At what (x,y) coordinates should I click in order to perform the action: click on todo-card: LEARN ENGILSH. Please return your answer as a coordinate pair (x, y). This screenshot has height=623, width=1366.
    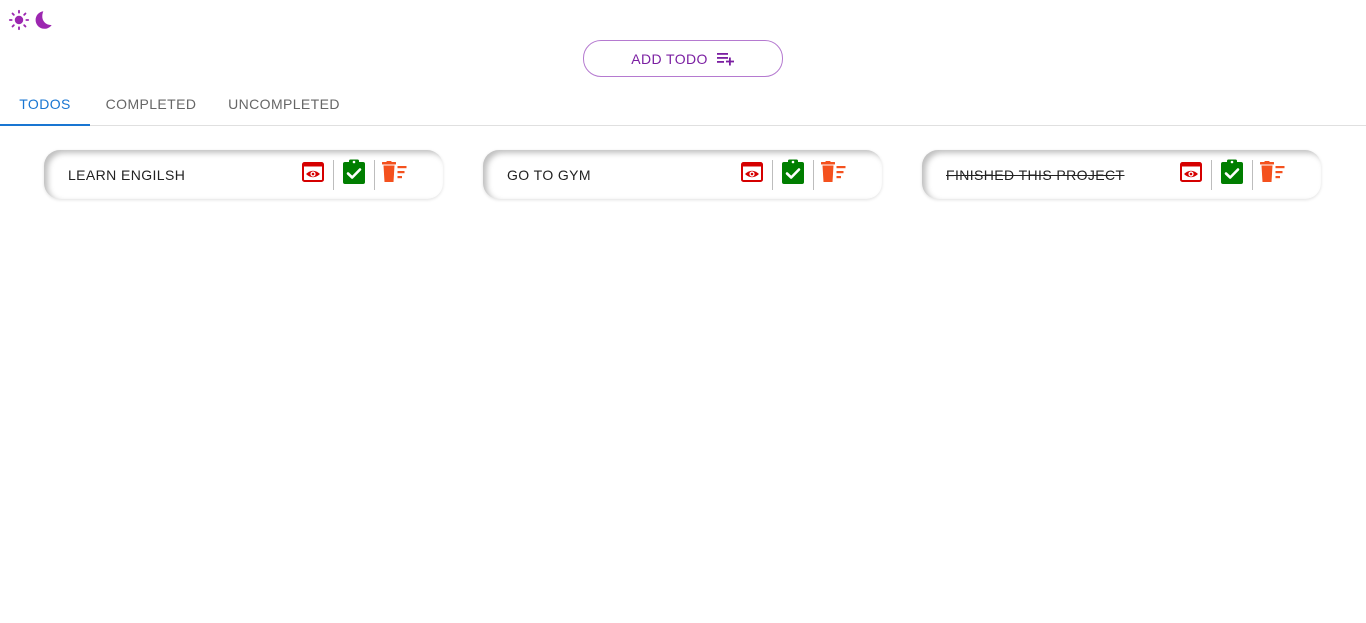
    Looking at the image, I should click on (243, 174).